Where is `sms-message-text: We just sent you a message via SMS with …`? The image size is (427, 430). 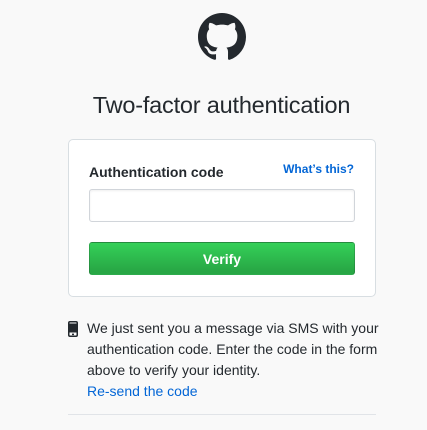
sms-message-text: We just sent you a message via SMS with … is located at coordinates (233, 360).